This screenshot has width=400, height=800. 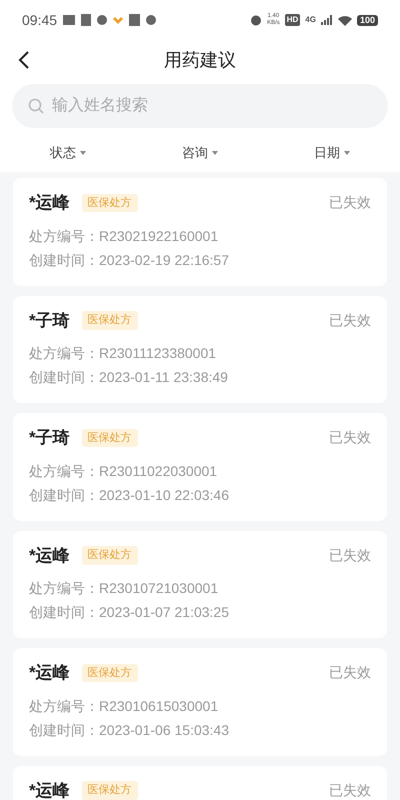 I want to click on created-time: 创建时间：2023-01-10 22:03:46, so click(x=129, y=495).